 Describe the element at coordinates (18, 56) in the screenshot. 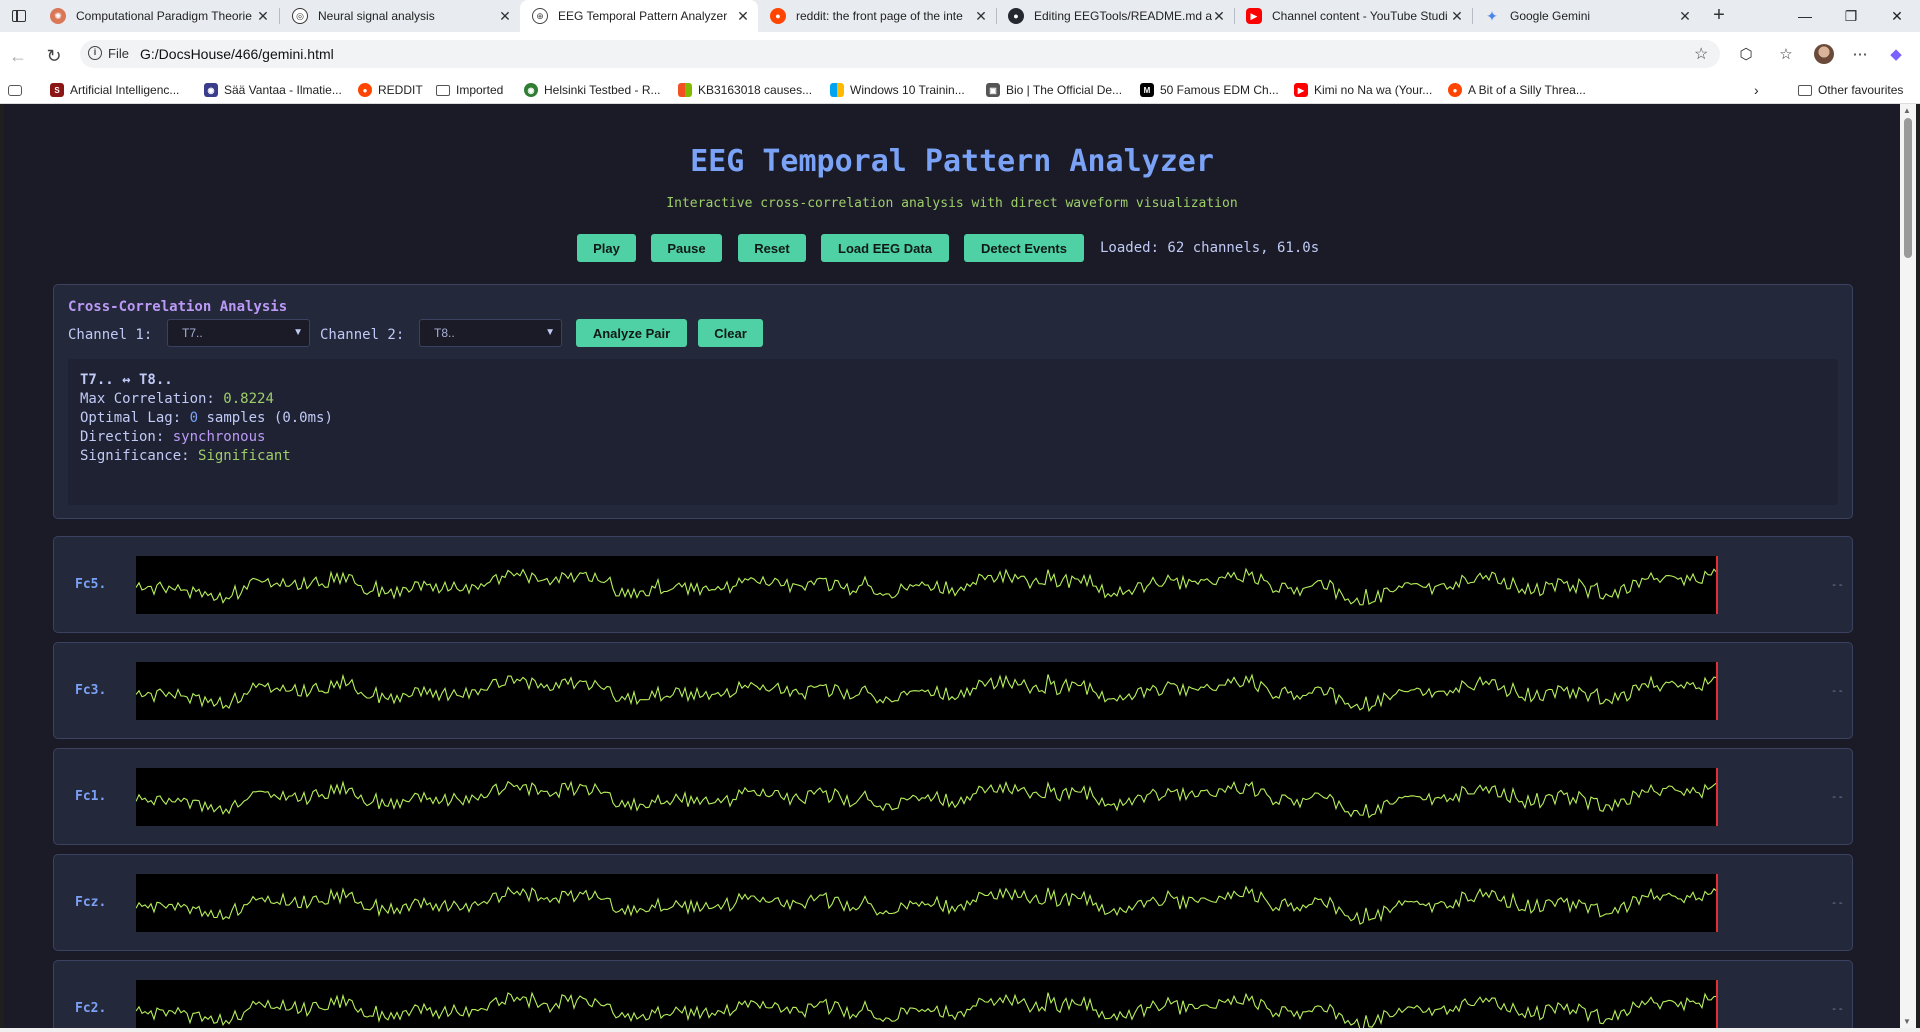

I see `back-button: ←` at that location.